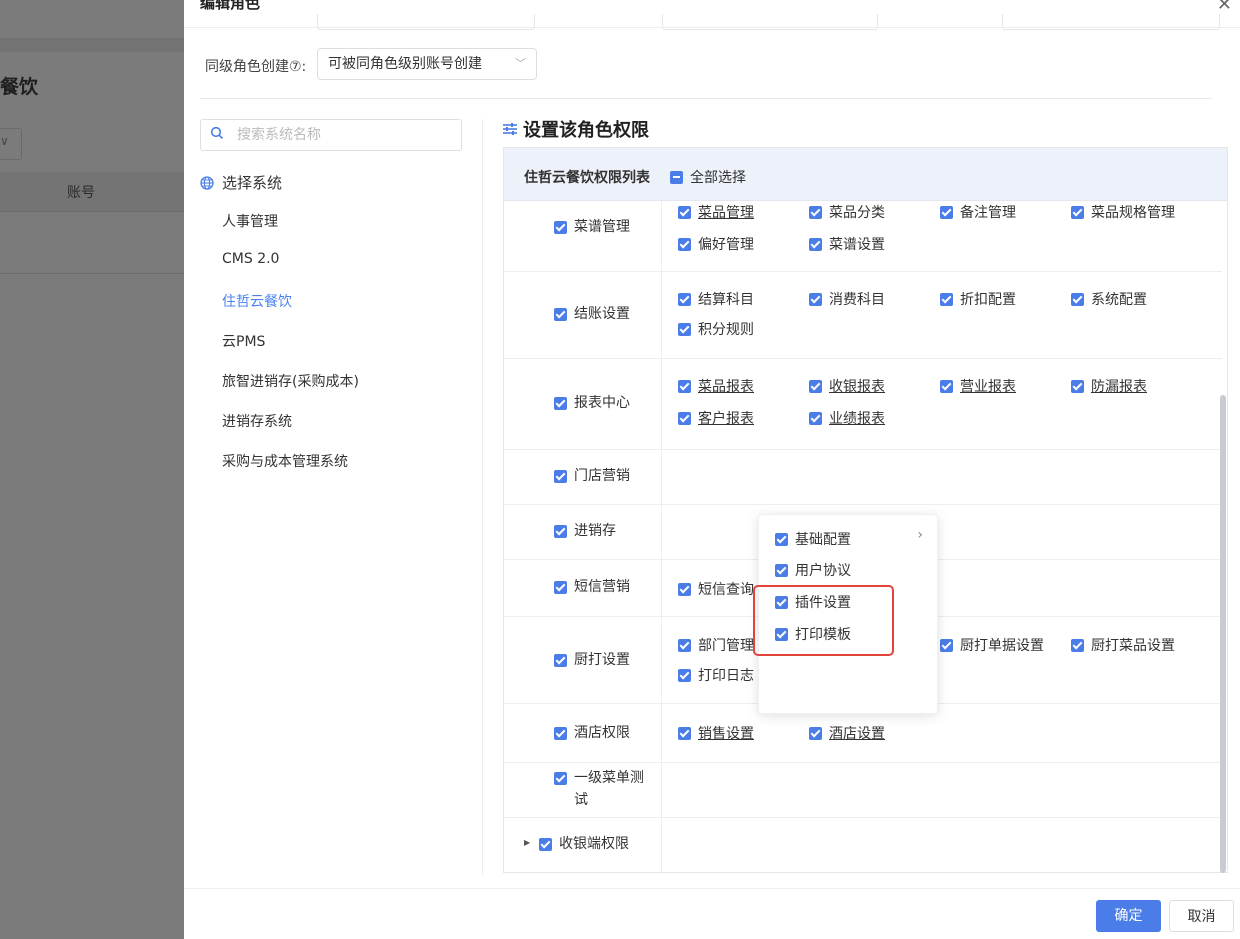 Image resolution: width=1240 pixels, height=939 pixels. Describe the element at coordinates (706, 98) in the screenshot. I see `section-divider` at that location.